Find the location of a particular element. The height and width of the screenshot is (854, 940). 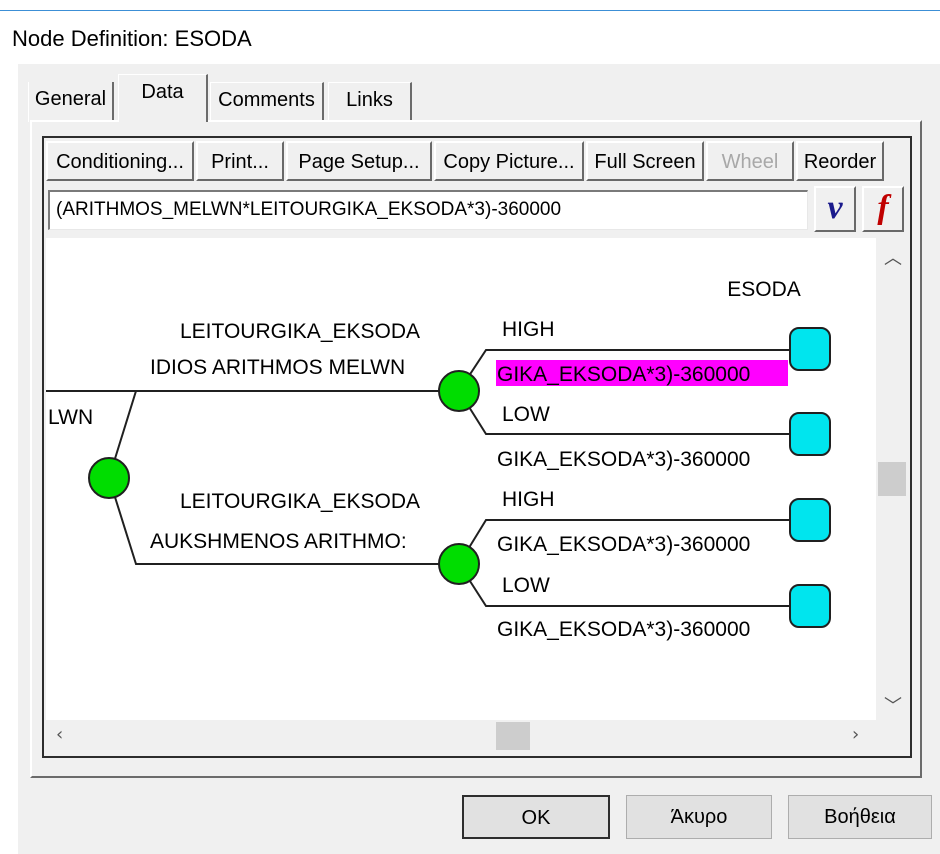

outcome-value-high-1: GIKA_EKSODA*3)-360000 is located at coordinates (623, 374).